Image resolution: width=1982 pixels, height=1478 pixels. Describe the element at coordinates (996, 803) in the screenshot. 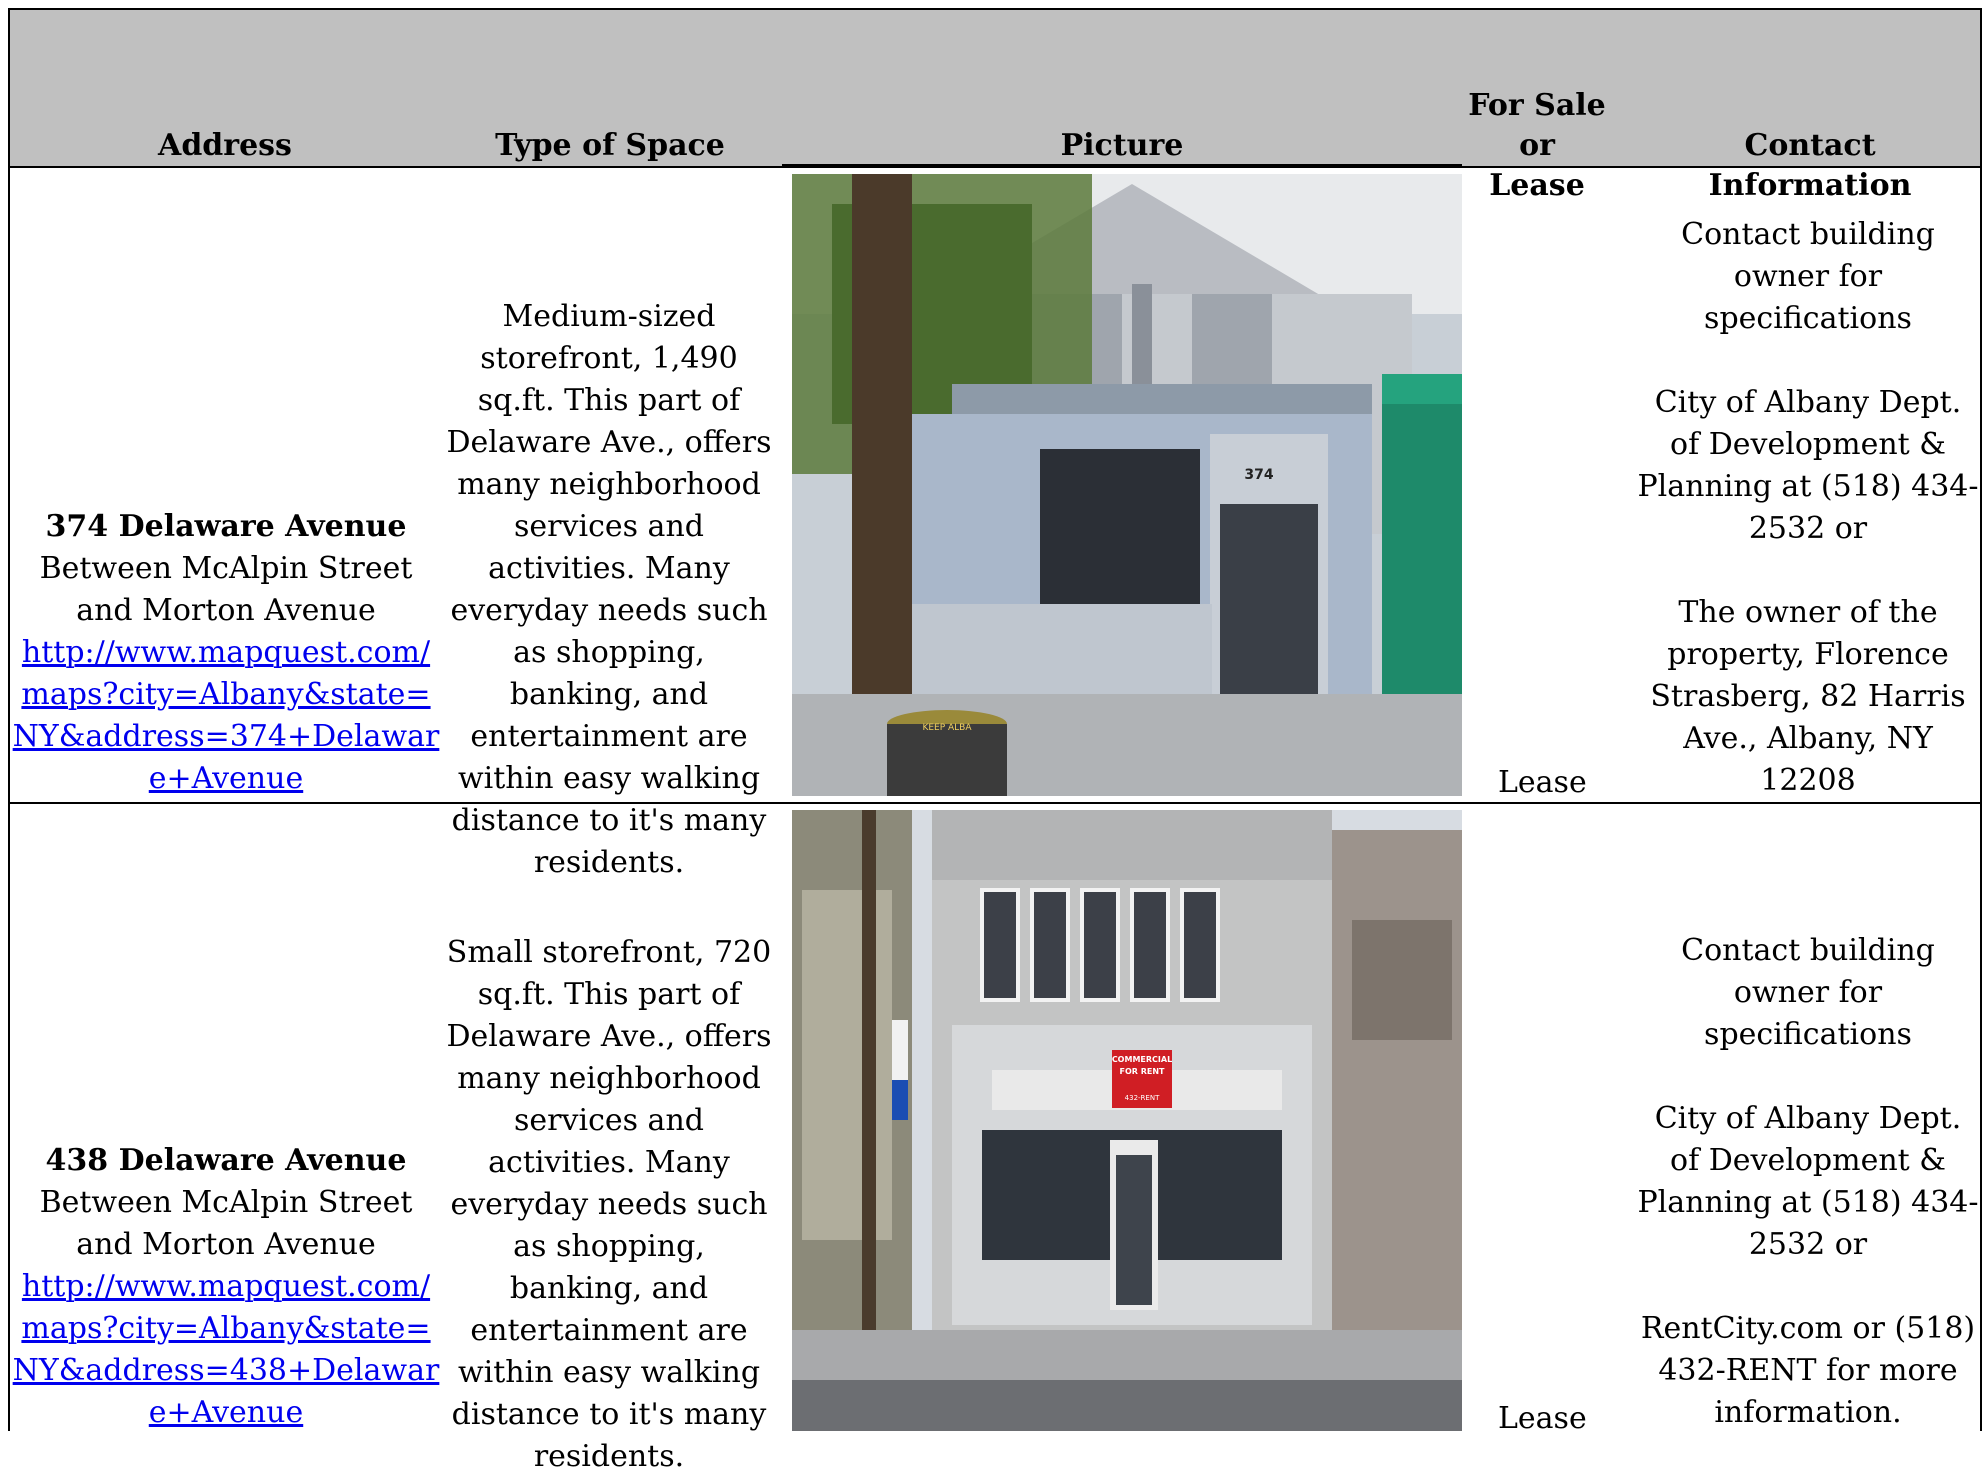

I see `row-divider` at that location.